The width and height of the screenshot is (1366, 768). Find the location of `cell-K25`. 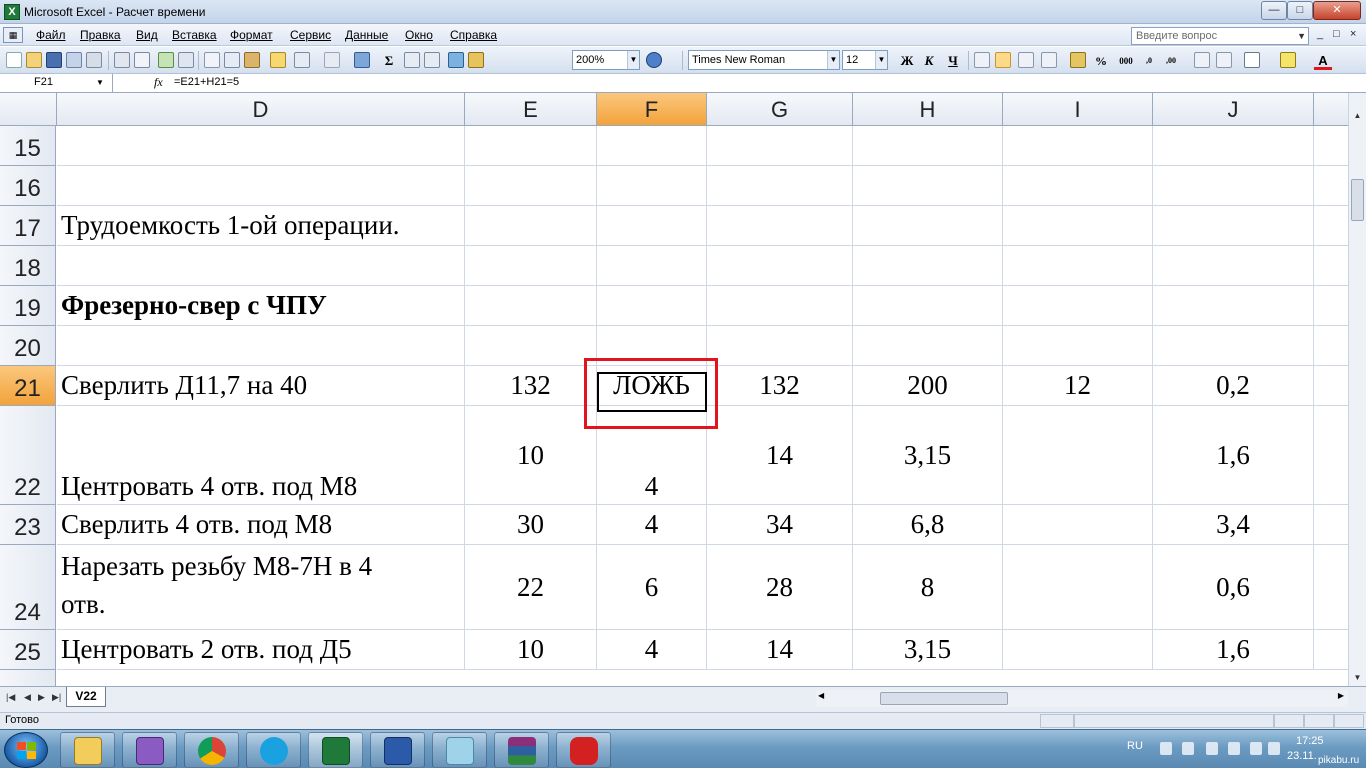

cell-K25 is located at coordinates (1331, 650).